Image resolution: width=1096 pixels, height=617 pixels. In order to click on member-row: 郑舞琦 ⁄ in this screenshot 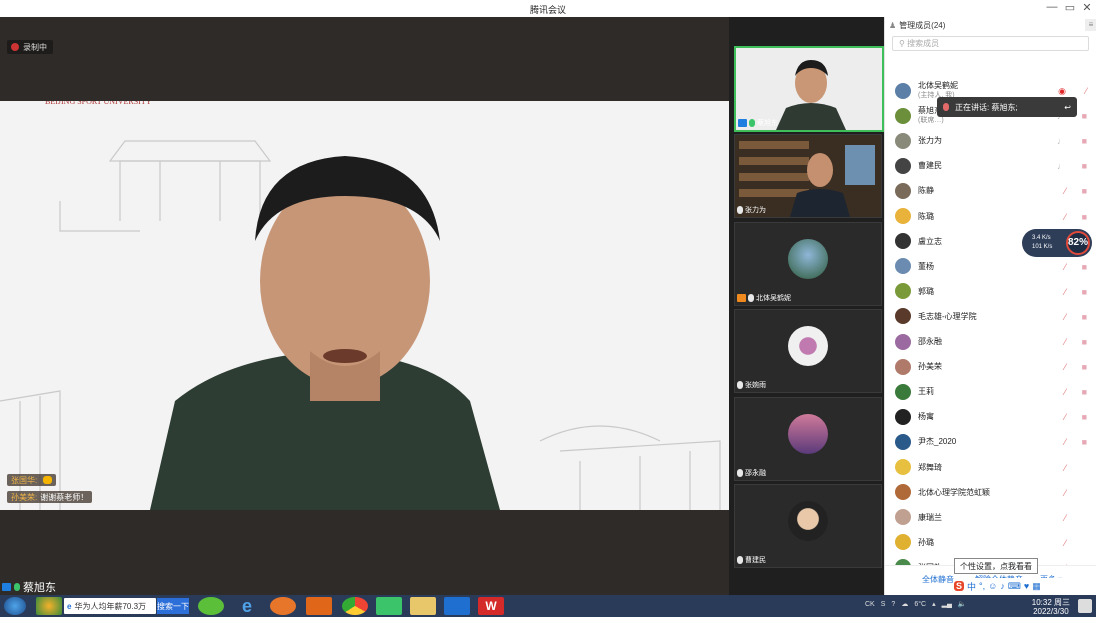, I will do `click(993, 467)`.